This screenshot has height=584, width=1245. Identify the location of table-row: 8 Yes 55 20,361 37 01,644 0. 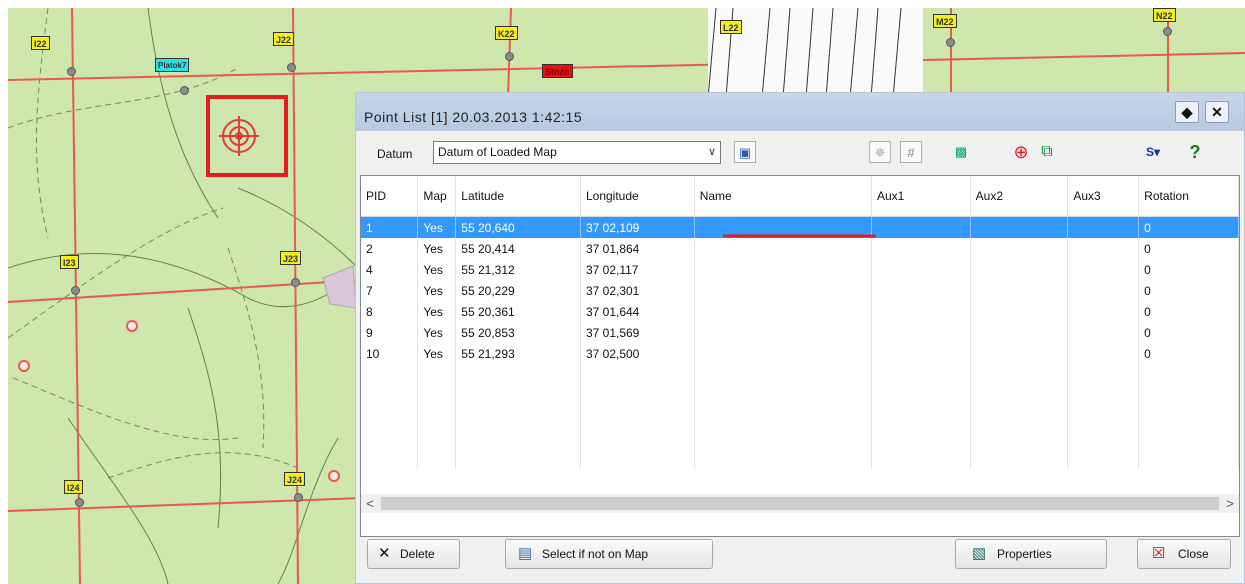
(800, 311).